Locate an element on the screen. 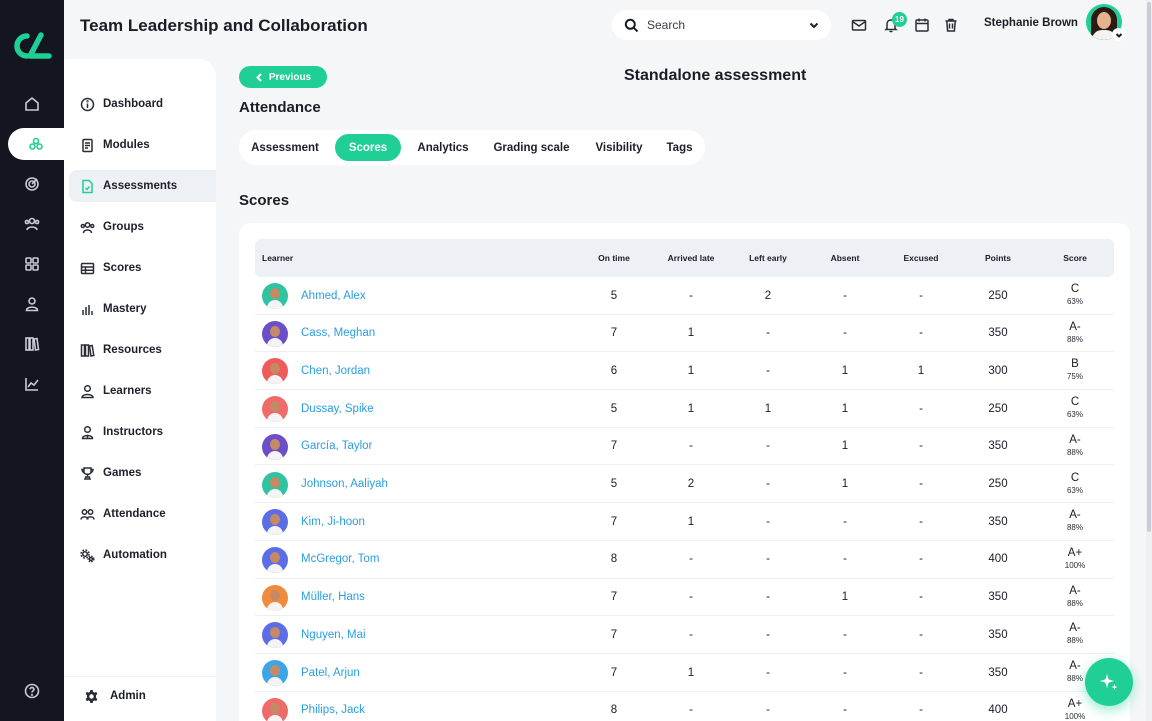 This screenshot has height=721, width=1152. tab-tags: Tags is located at coordinates (679, 147).